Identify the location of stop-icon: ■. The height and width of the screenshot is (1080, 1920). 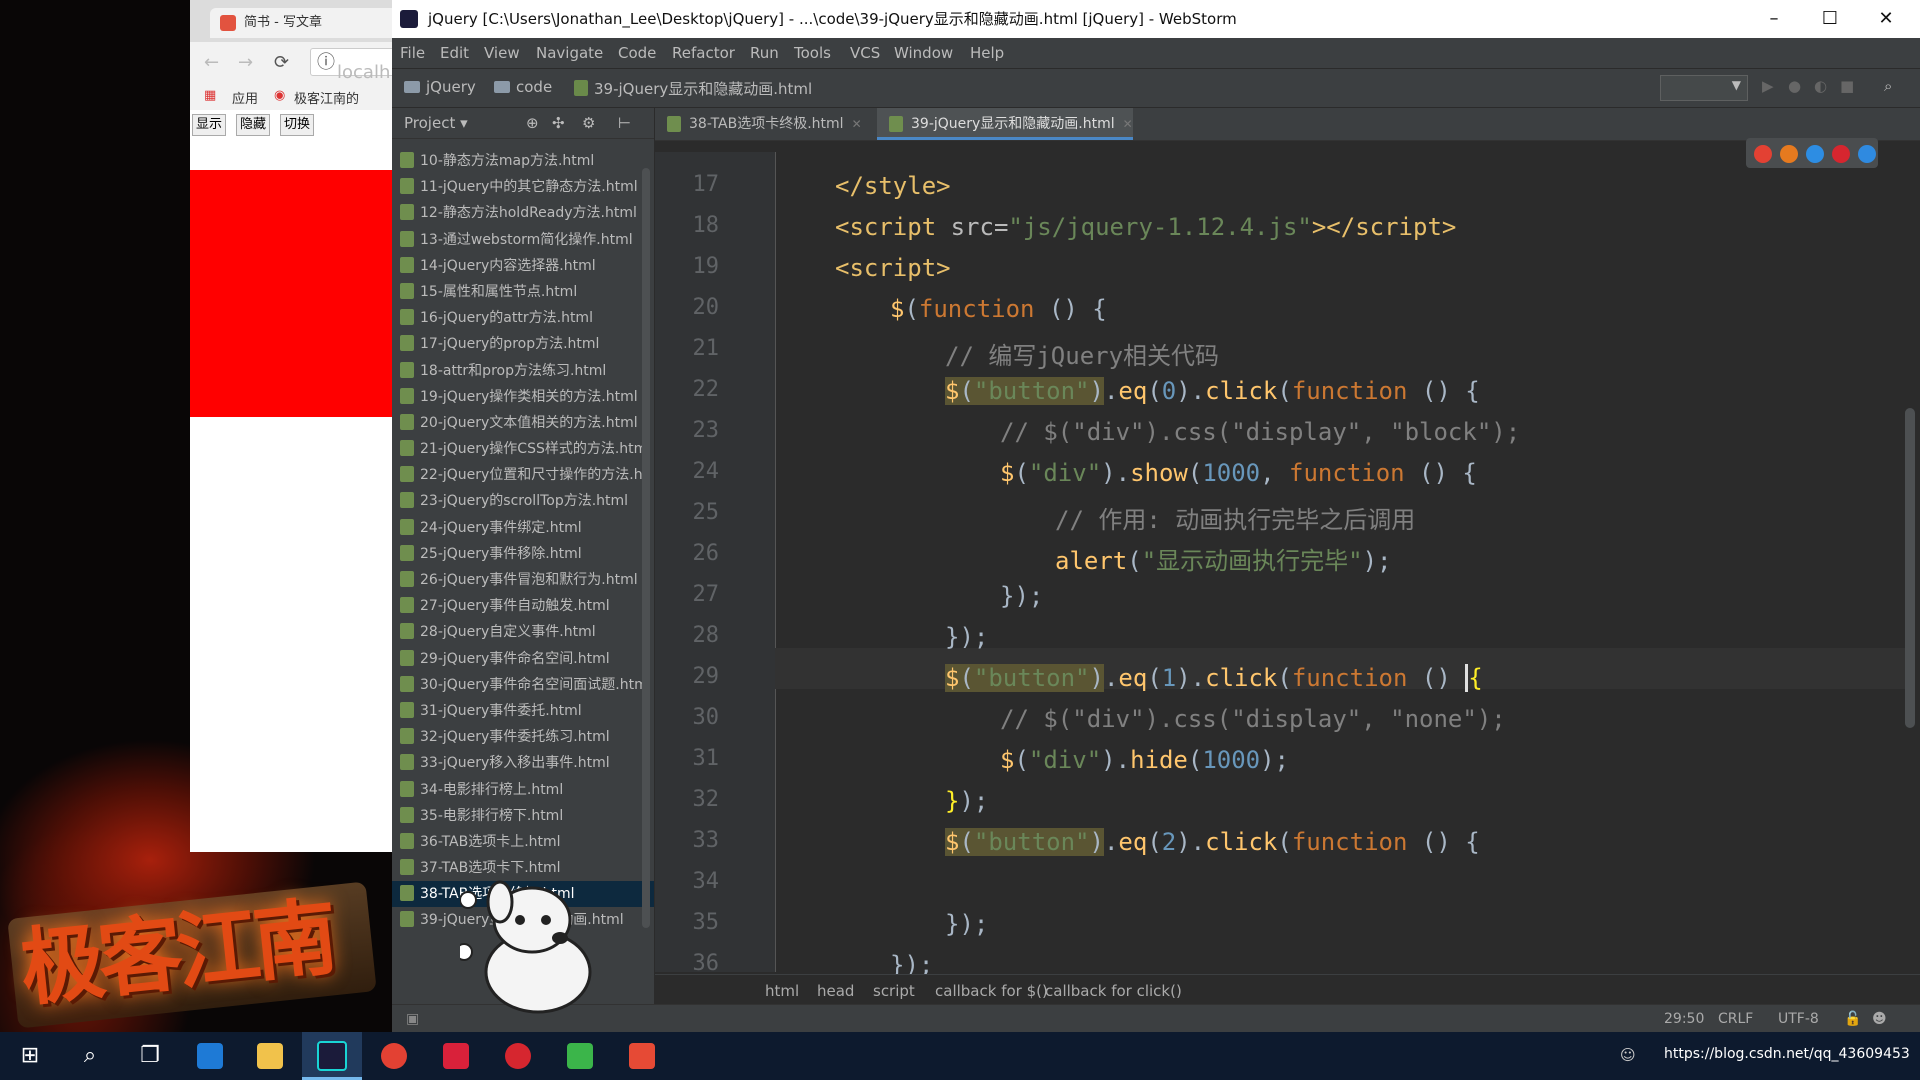
(1848, 86).